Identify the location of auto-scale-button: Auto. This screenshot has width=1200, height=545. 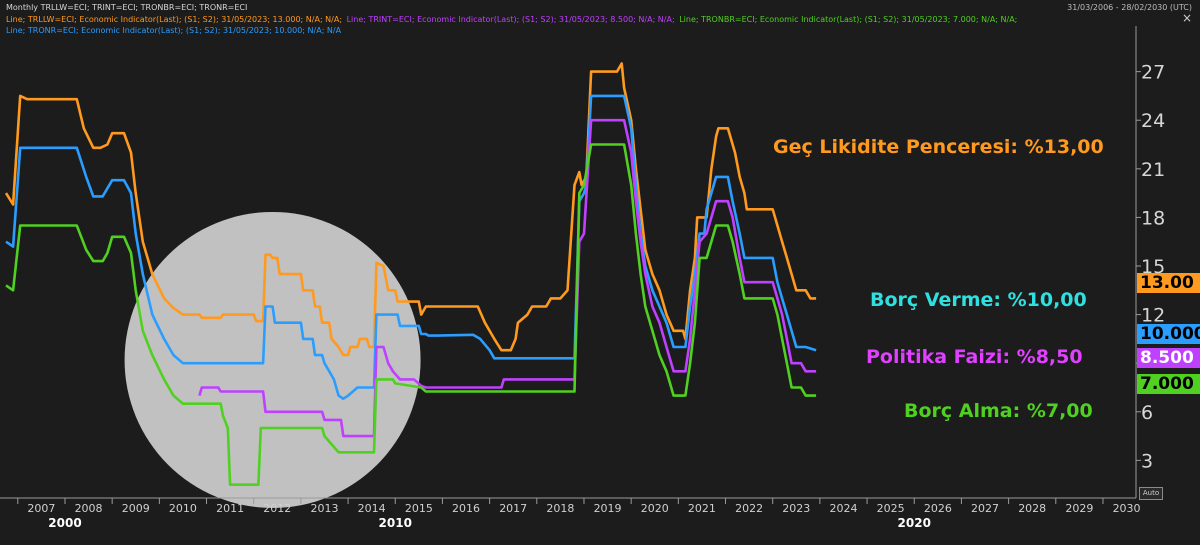
(1151, 493).